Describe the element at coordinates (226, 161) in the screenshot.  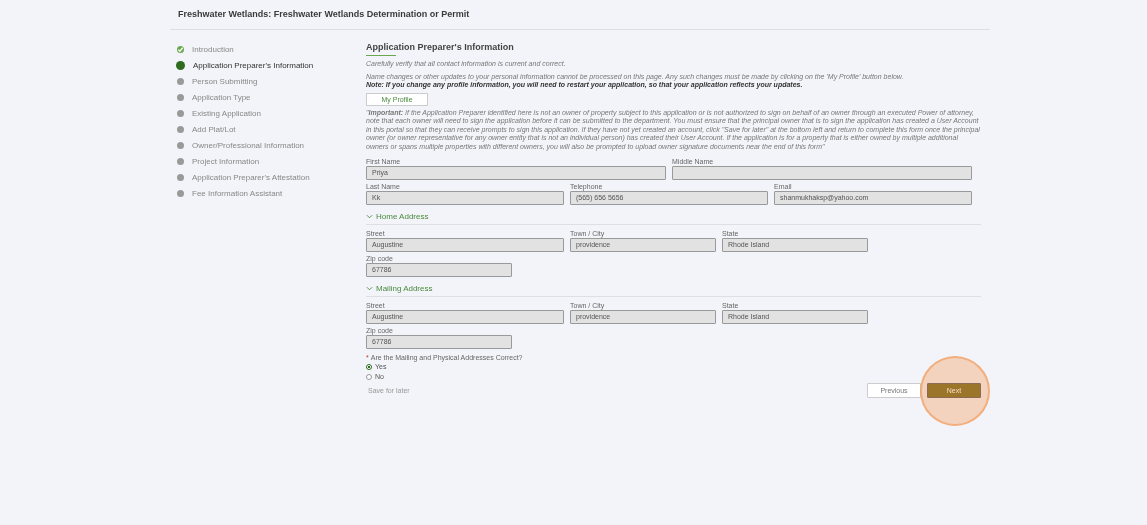
I see `step-item: Project Information` at that location.